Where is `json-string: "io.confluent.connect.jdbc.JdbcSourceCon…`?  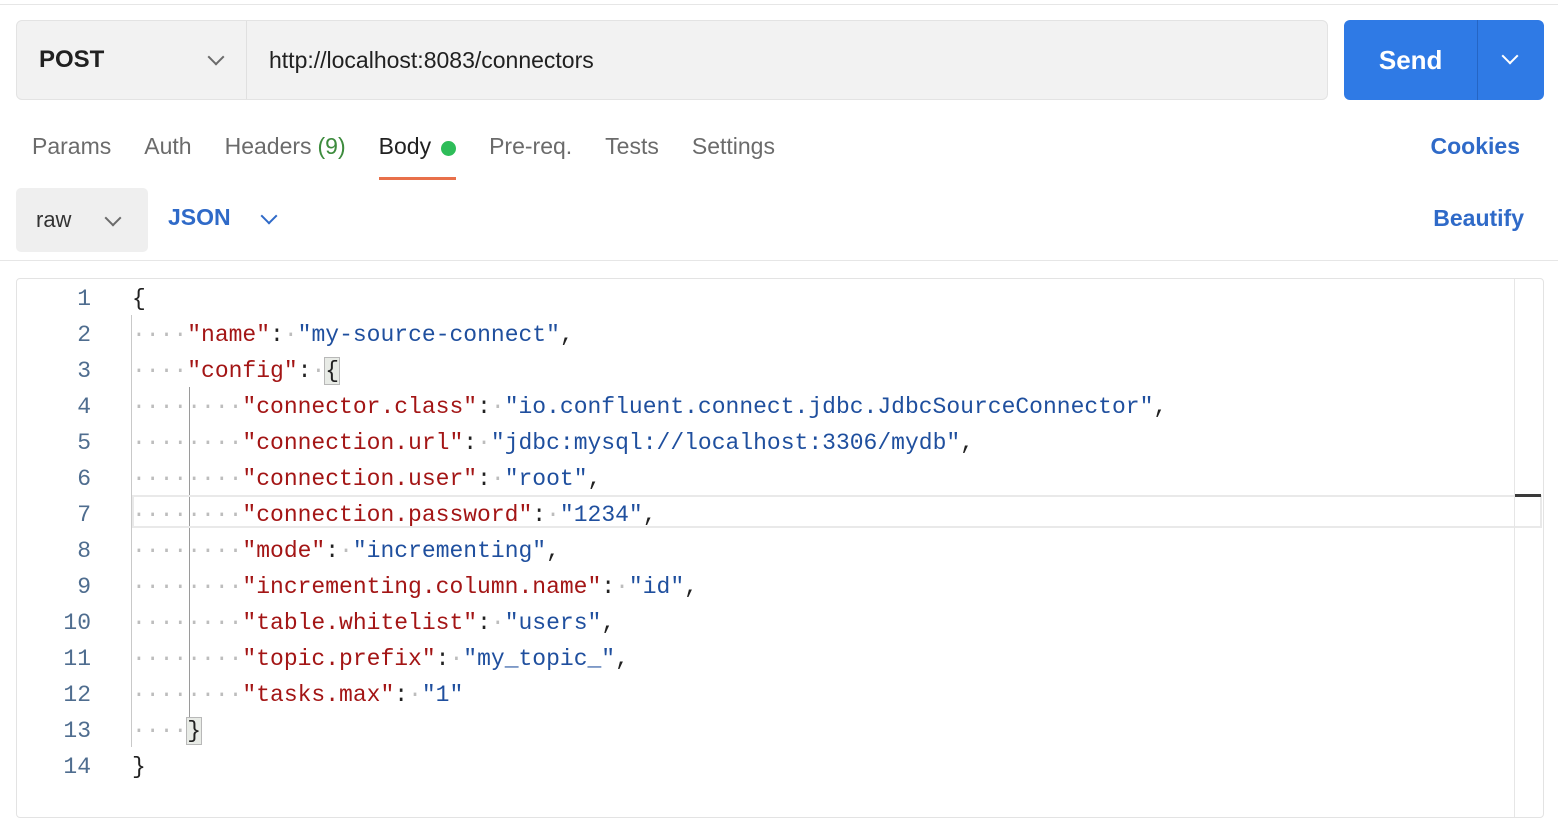
json-string: "io.confluent.connect.jdbc.JdbcSourceCon… is located at coordinates (829, 407).